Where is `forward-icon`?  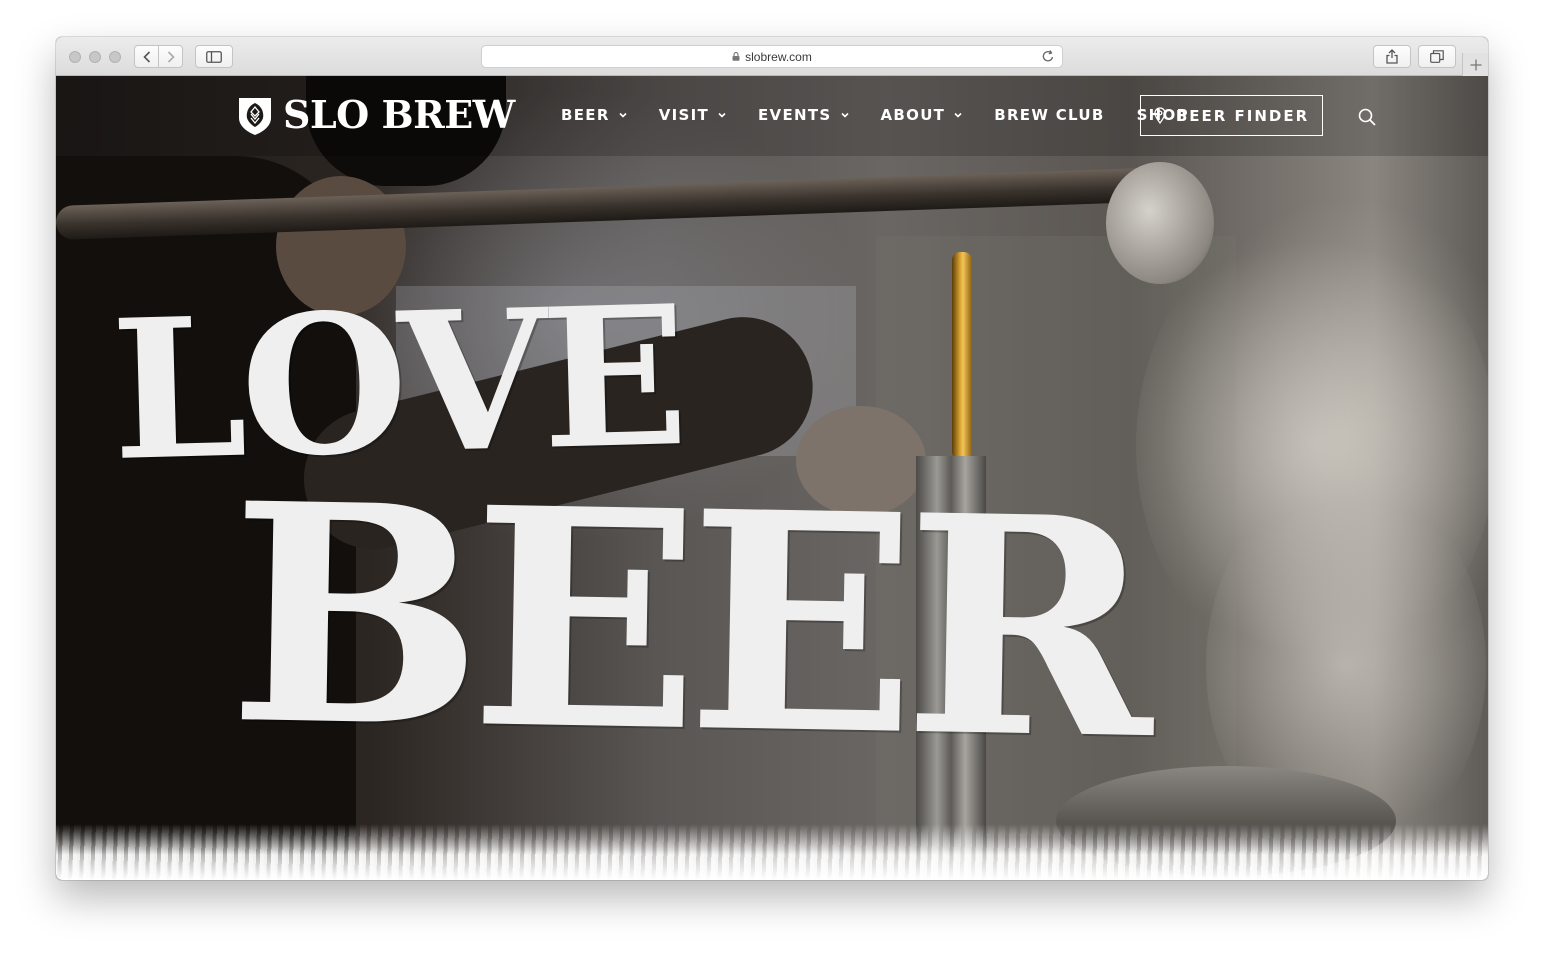 forward-icon is located at coordinates (171, 56).